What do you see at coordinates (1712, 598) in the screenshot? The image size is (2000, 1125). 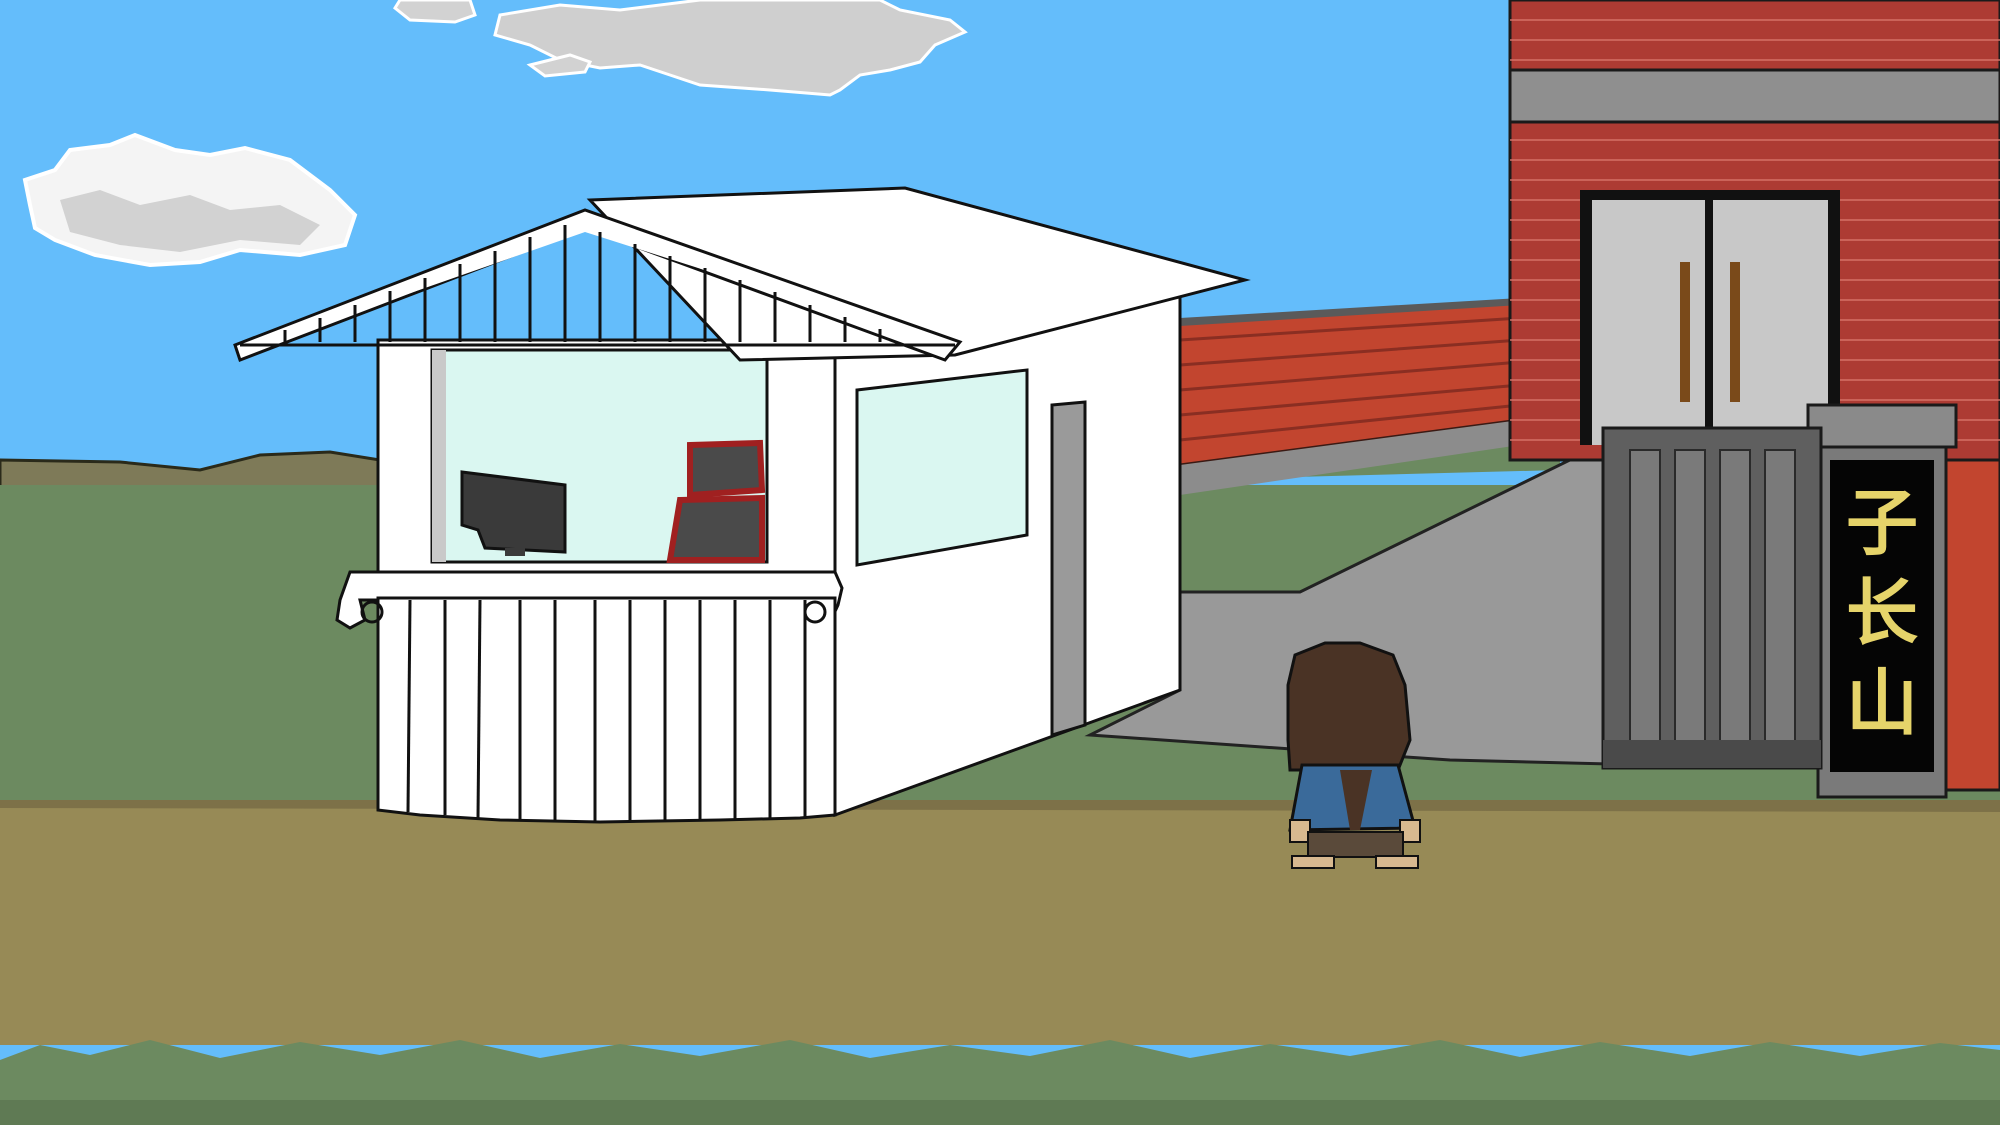 I see `metal-gate` at bounding box center [1712, 598].